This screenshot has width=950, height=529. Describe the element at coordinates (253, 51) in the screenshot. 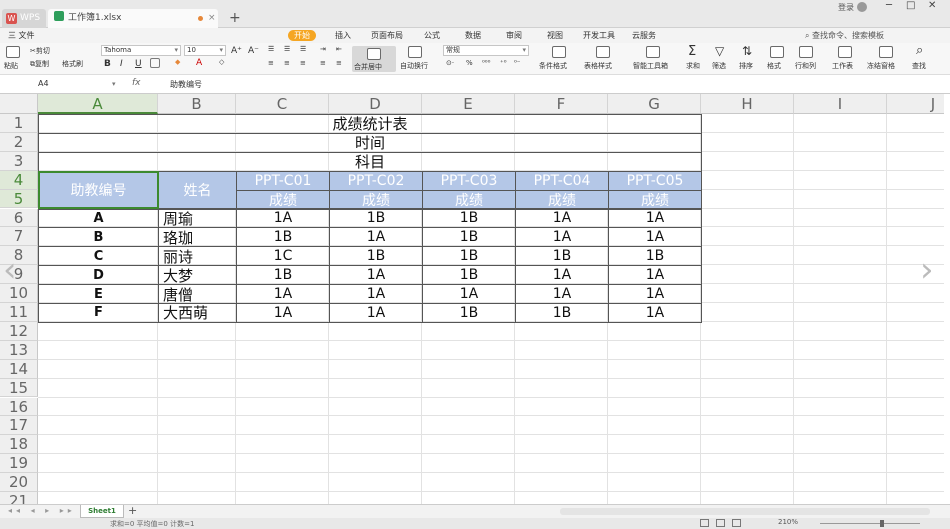

I see `font-shrink-icon: A⁻` at that location.